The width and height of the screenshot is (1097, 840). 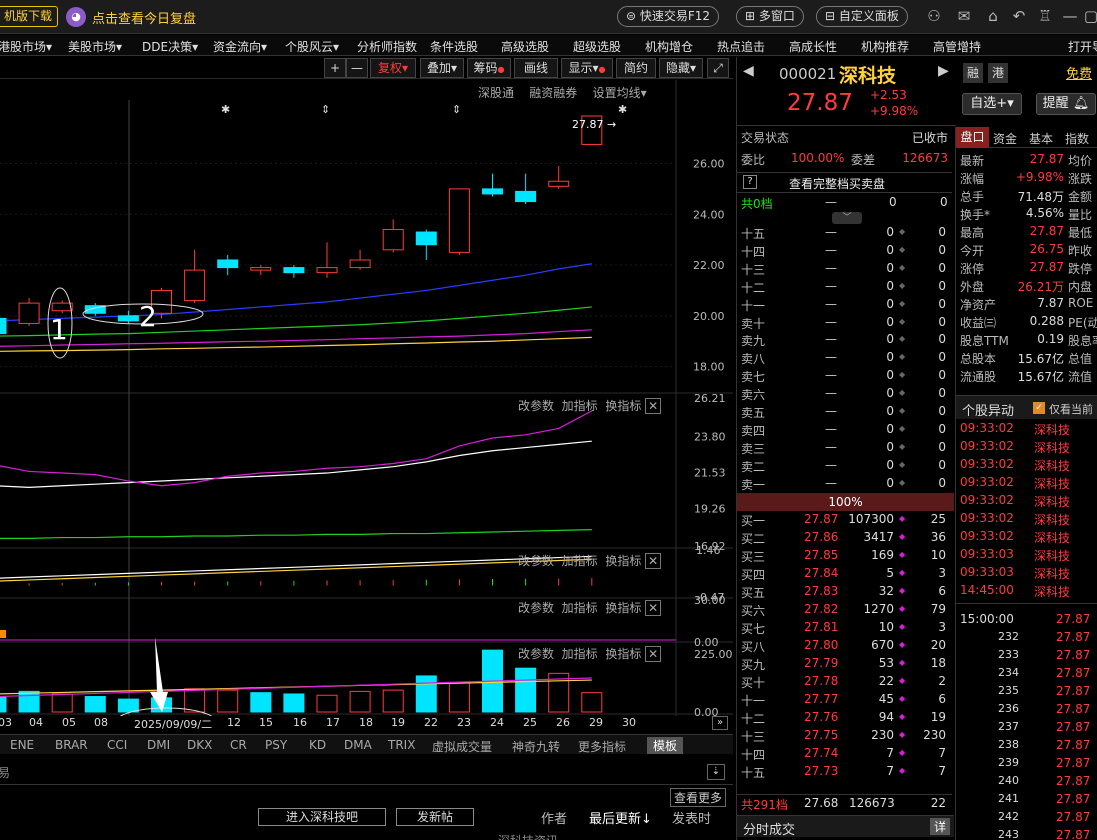 What do you see at coordinates (454, 46) in the screenshot?
I see `nav-condition-select: 条件选股` at bounding box center [454, 46].